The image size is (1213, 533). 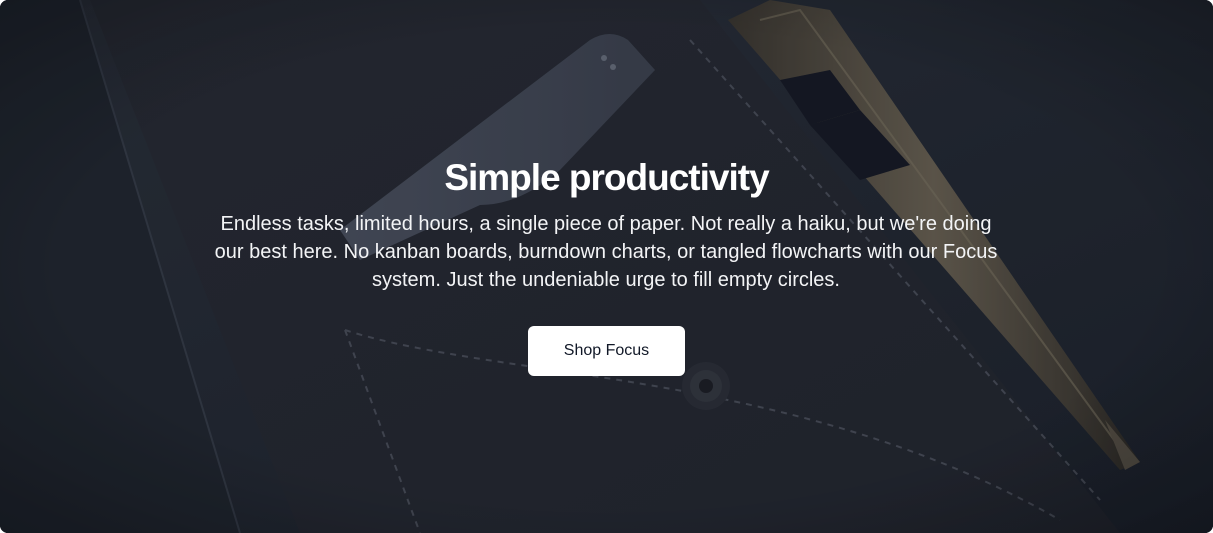 What do you see at coordinates (606, 177) in the screenshot?
I see `hero-title: Simple productivity` at bounding box center [606, 177].